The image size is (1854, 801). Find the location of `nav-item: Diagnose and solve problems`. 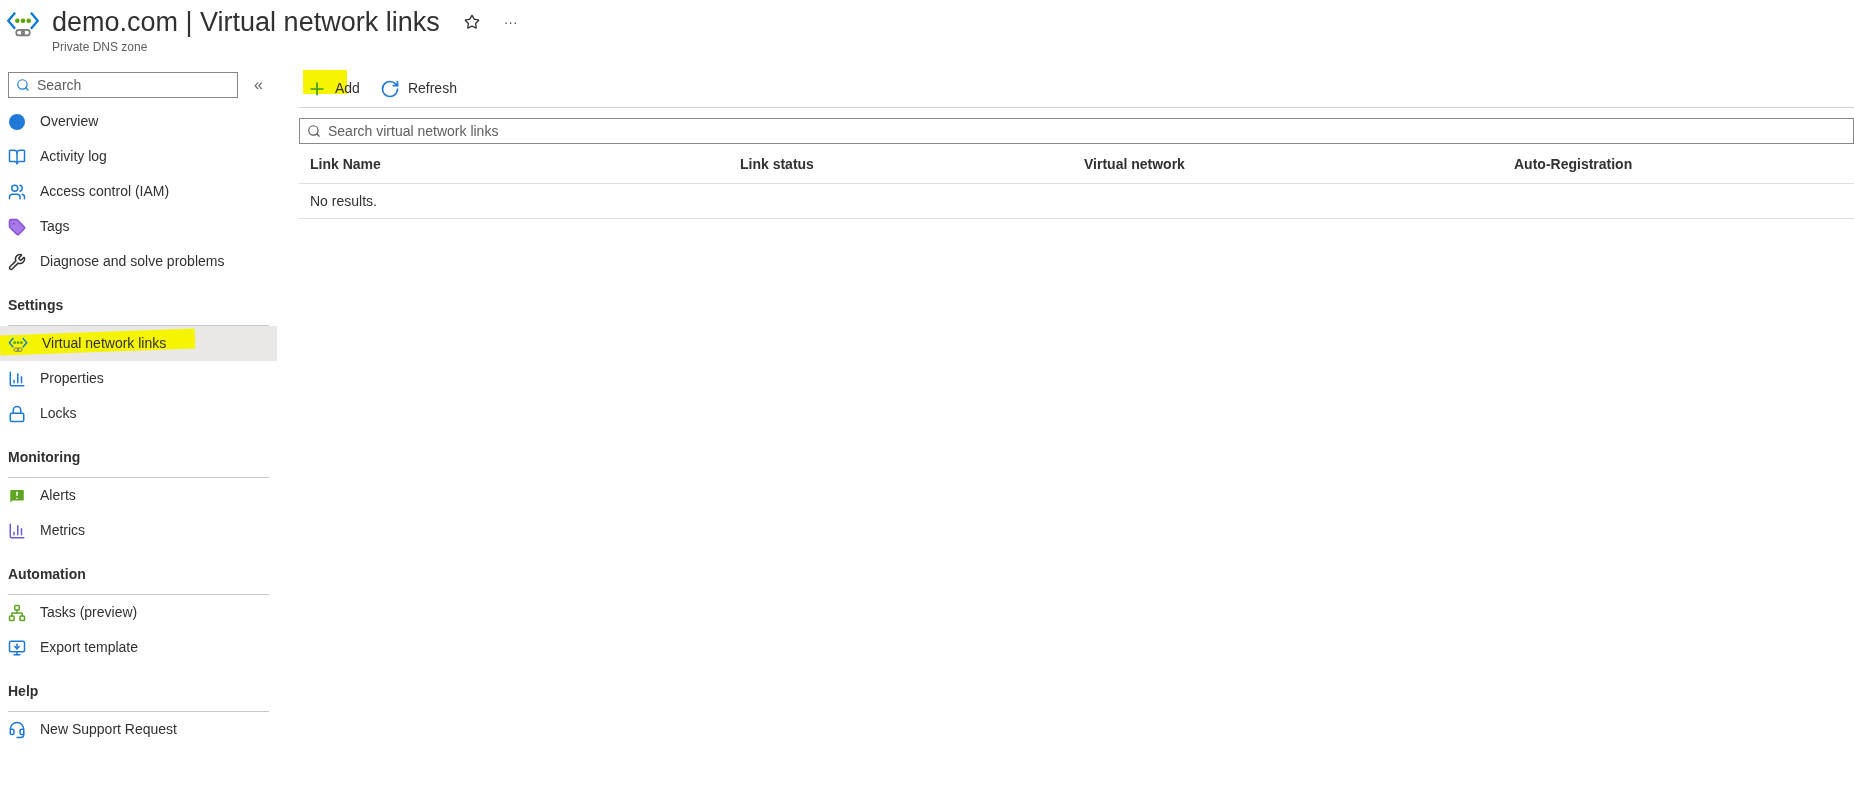

nav-item: Diagnose and solve problems is located at coordinates (138, 261).